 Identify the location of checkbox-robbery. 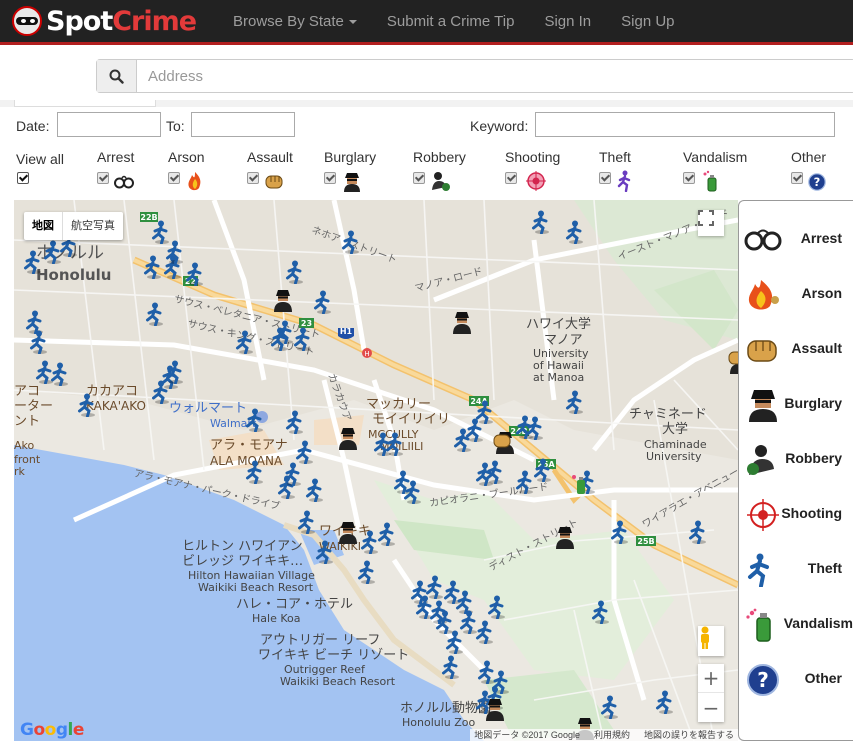
(419, 178).